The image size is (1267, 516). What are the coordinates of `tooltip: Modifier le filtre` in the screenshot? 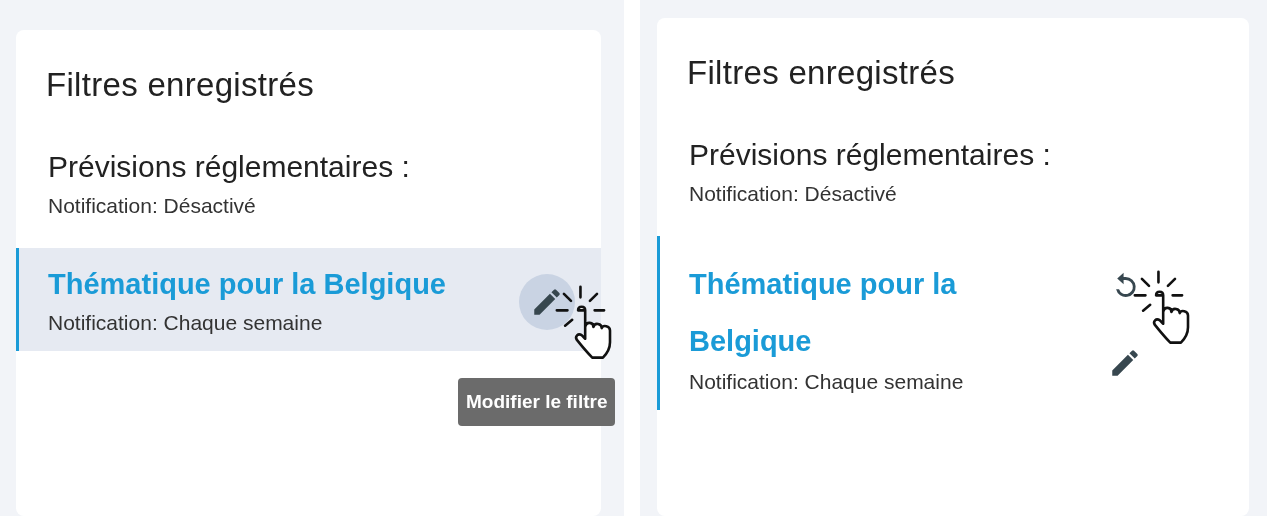 It's located at (537, 402).